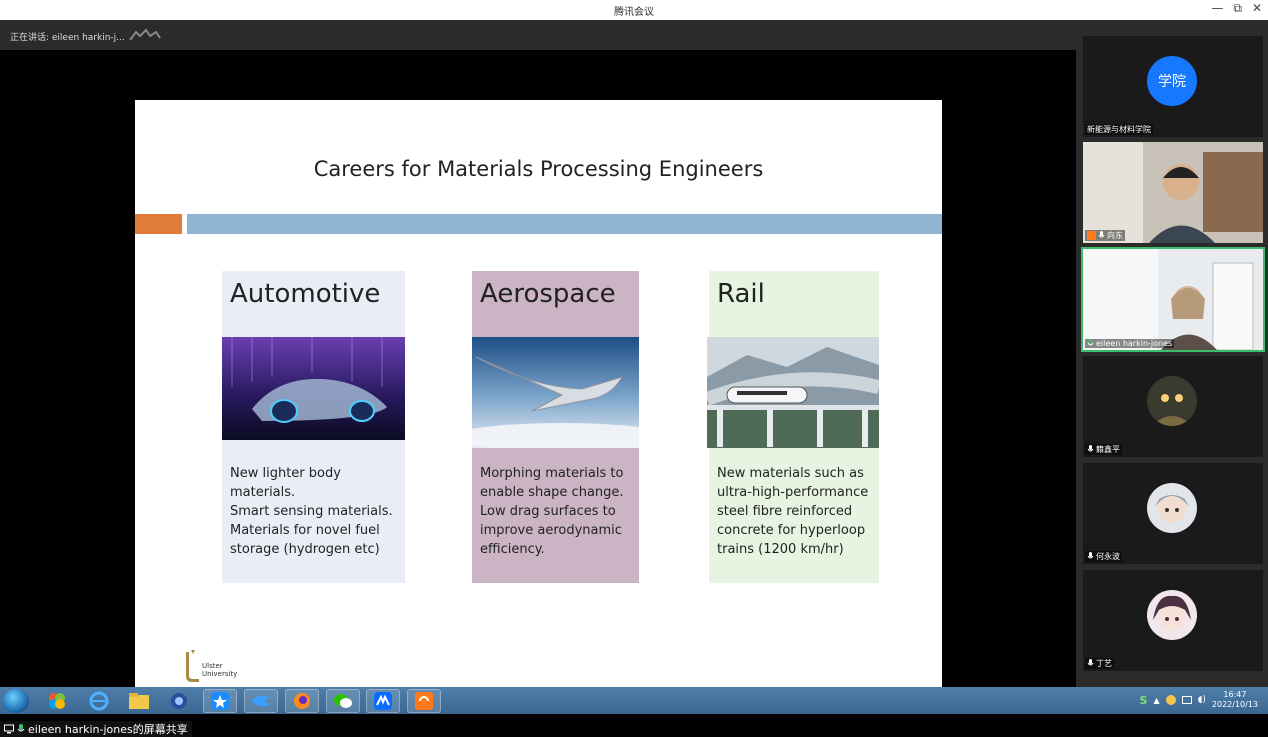 The width and height of the screenshot is (1268, 737). I want to click on host-icon, so click(1091, 235).